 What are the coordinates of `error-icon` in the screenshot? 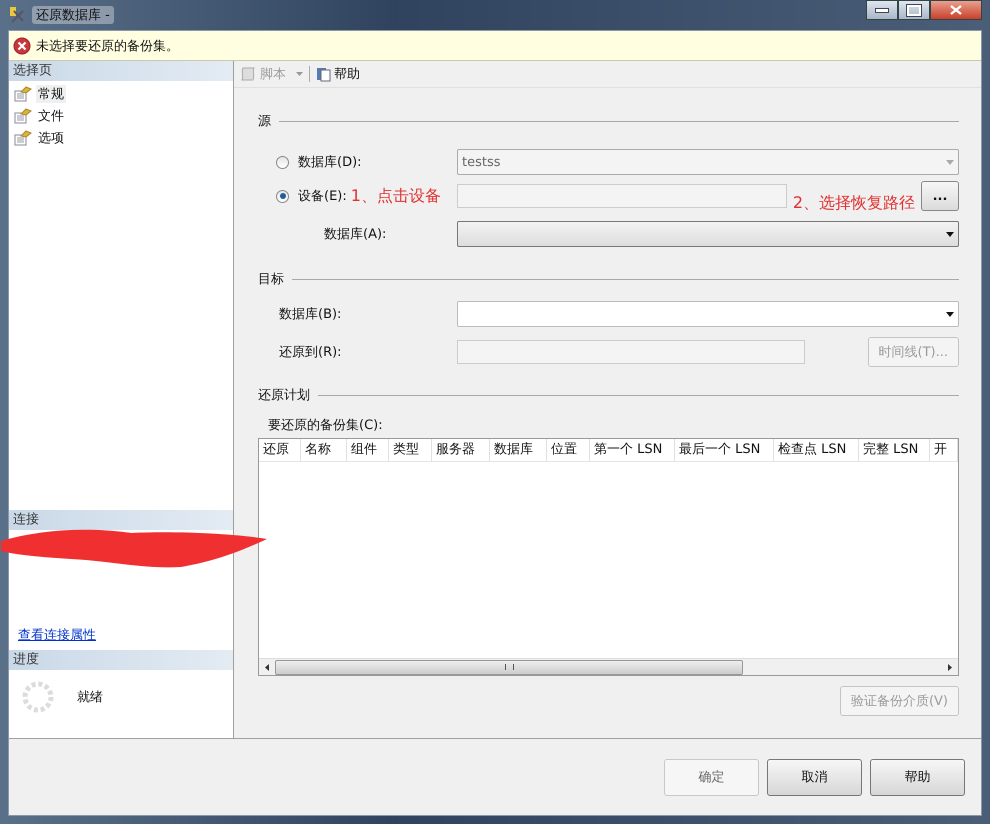 It's located at (22, 45).